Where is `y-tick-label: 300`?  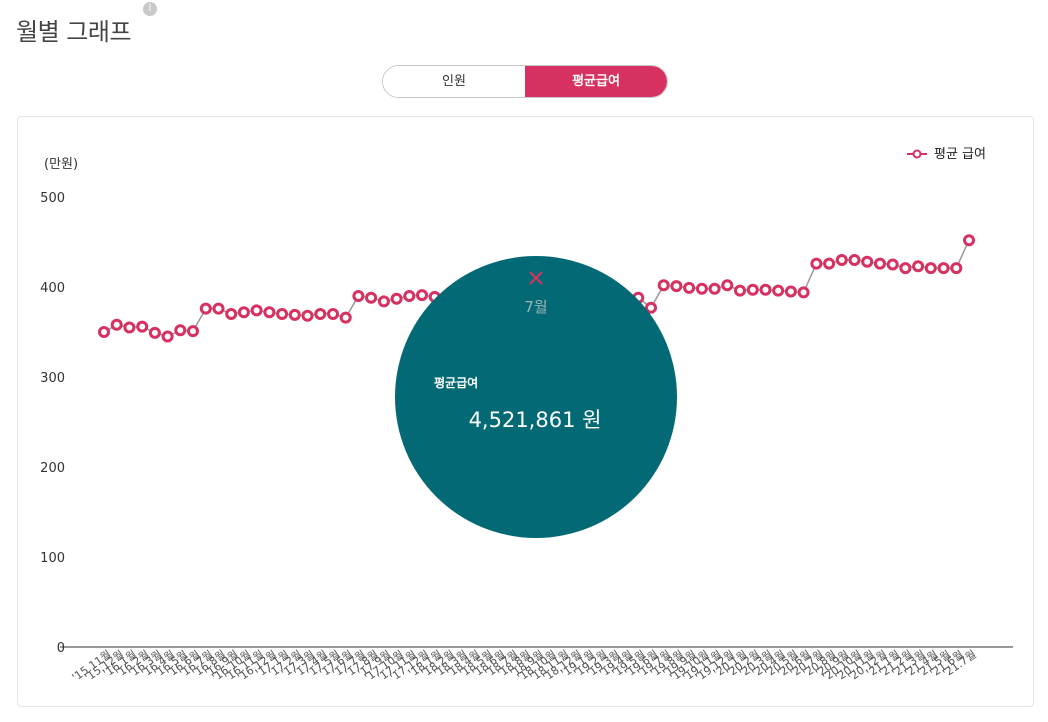 y-tick-label: 300 is located at coordinates (52, 378).